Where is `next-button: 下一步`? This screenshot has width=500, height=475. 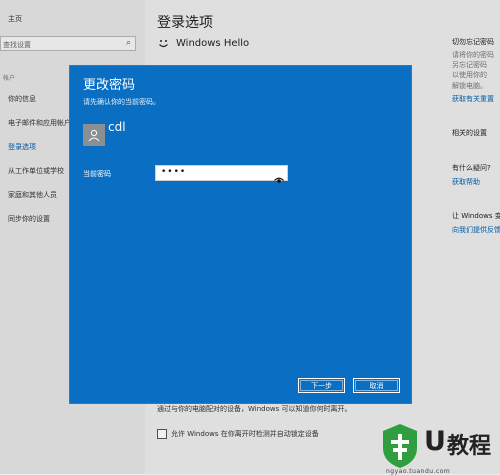 next-button: 下一步 is located at coordinates (321, 385).